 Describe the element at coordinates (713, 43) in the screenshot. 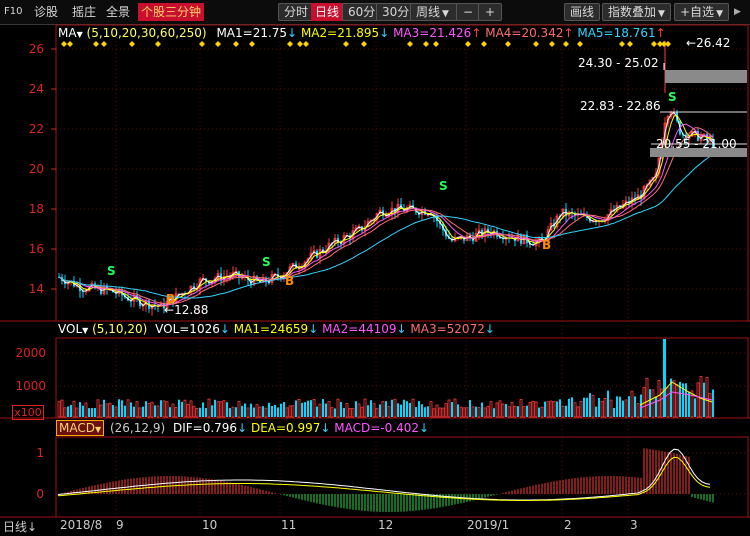

I see `high-price-value: 26.42` at that location.